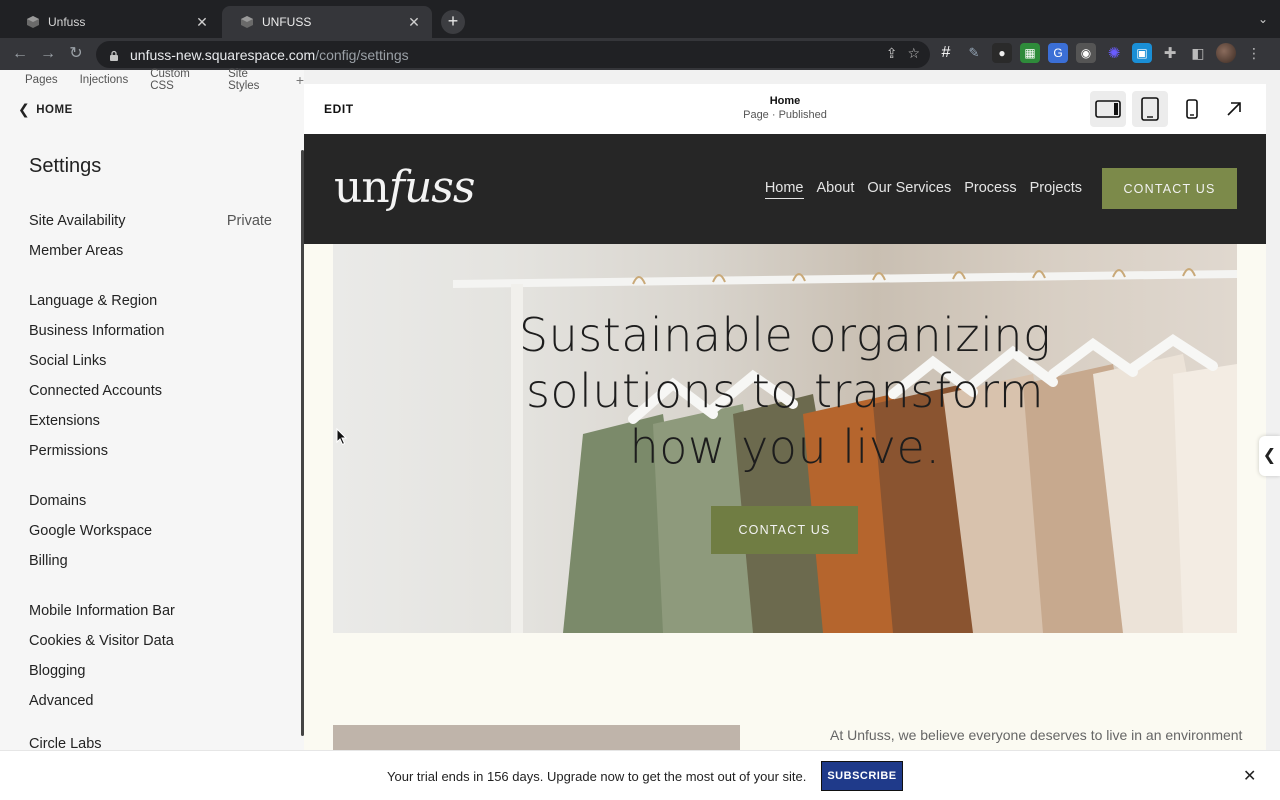 The width and height of the screenshot is (1280, 800). What do you see at coordinates (1234, 109) in the screenshot?
I see `open-site-button` at bounding box center [1234, 109].